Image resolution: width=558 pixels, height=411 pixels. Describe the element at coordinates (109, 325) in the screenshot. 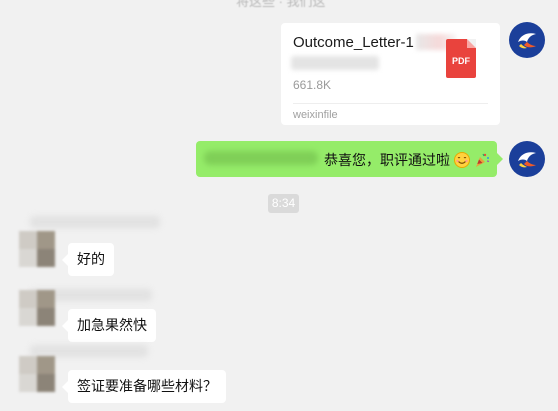

I see `received-message-bubble: 加急果然快` at that location.